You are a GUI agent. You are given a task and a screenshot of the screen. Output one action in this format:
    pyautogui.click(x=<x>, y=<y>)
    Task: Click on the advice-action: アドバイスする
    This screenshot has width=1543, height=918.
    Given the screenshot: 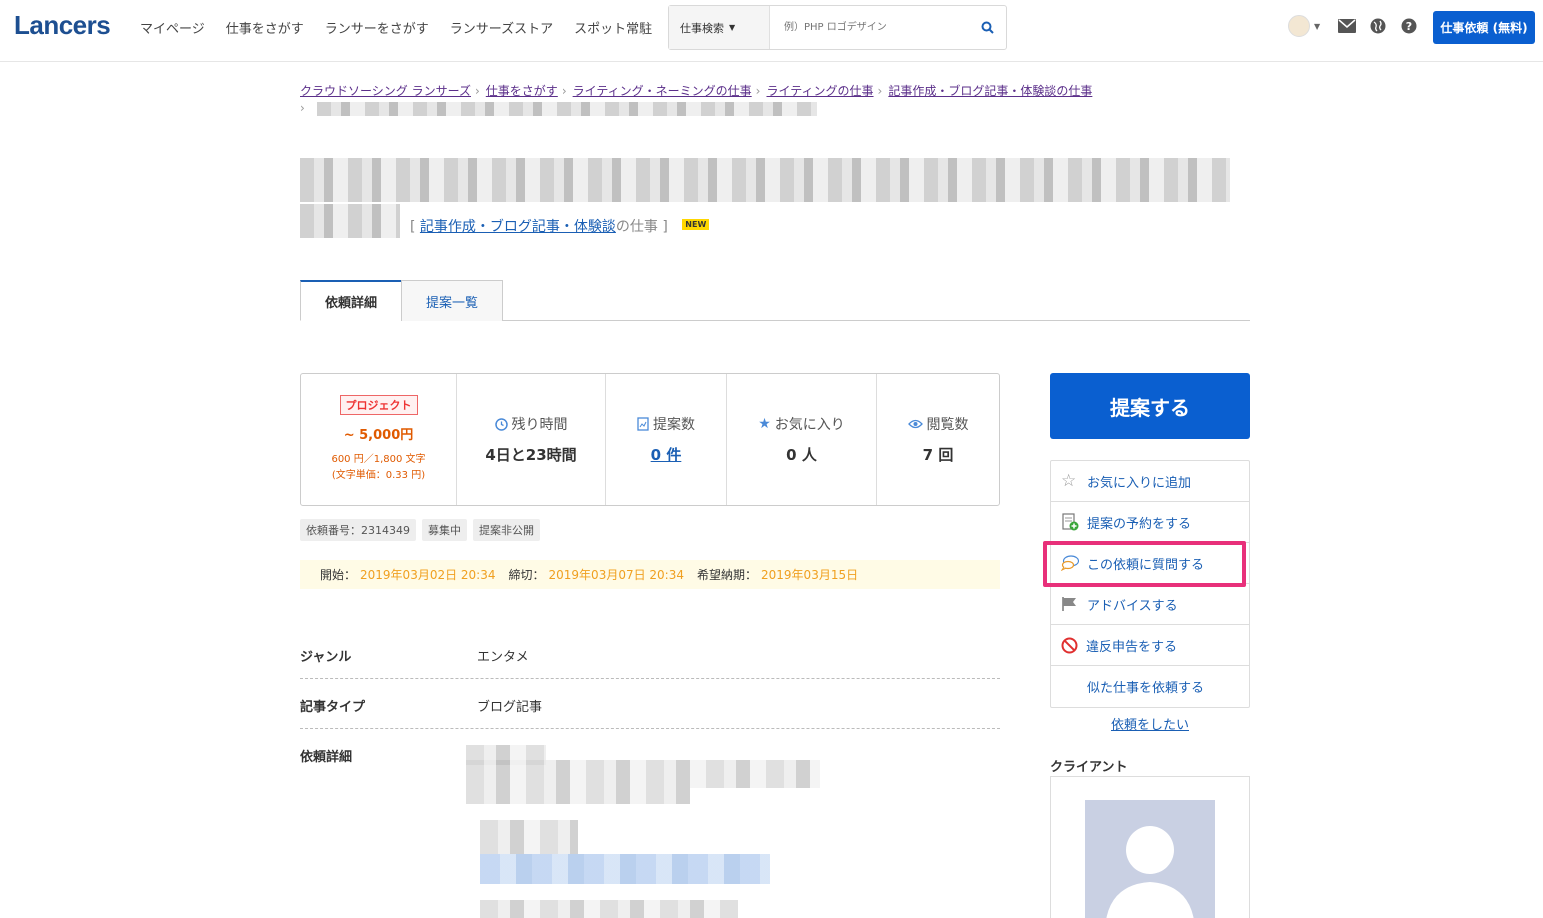 What is the action you would take?
    pyautogui.click(x=1150, y=604)
    